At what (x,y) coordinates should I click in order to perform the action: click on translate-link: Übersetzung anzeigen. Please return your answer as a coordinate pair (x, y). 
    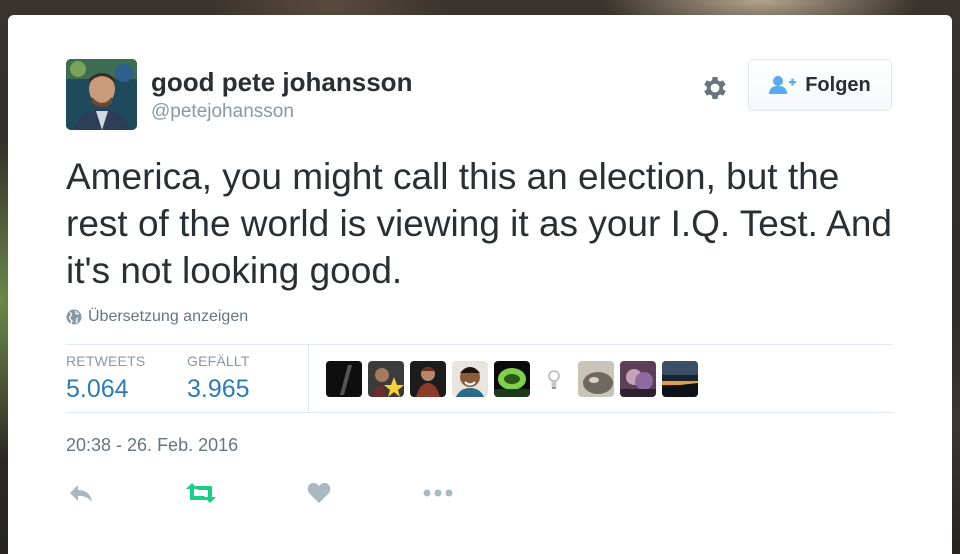
    Looking at the image, I should click on (157, 317).